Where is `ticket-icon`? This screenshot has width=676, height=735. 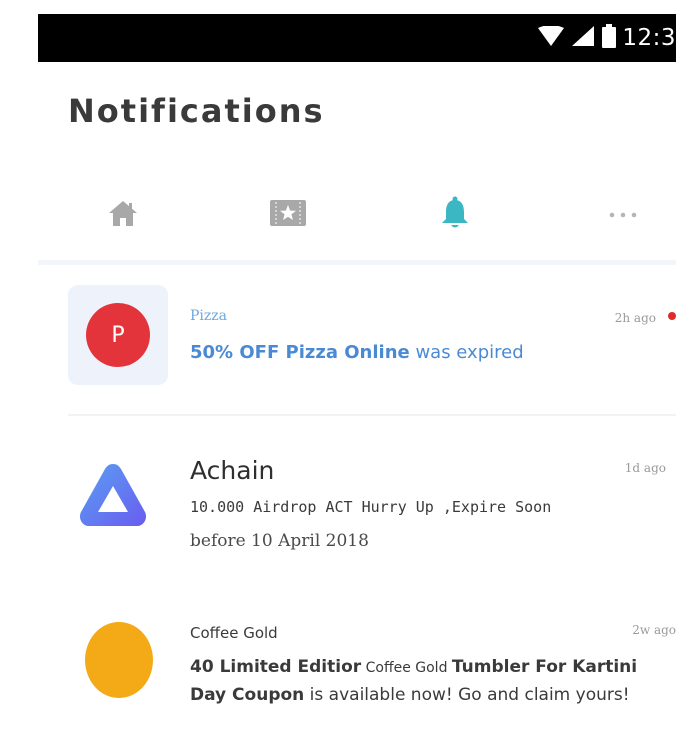 ticket-icon is located at coordinates (288, 215).